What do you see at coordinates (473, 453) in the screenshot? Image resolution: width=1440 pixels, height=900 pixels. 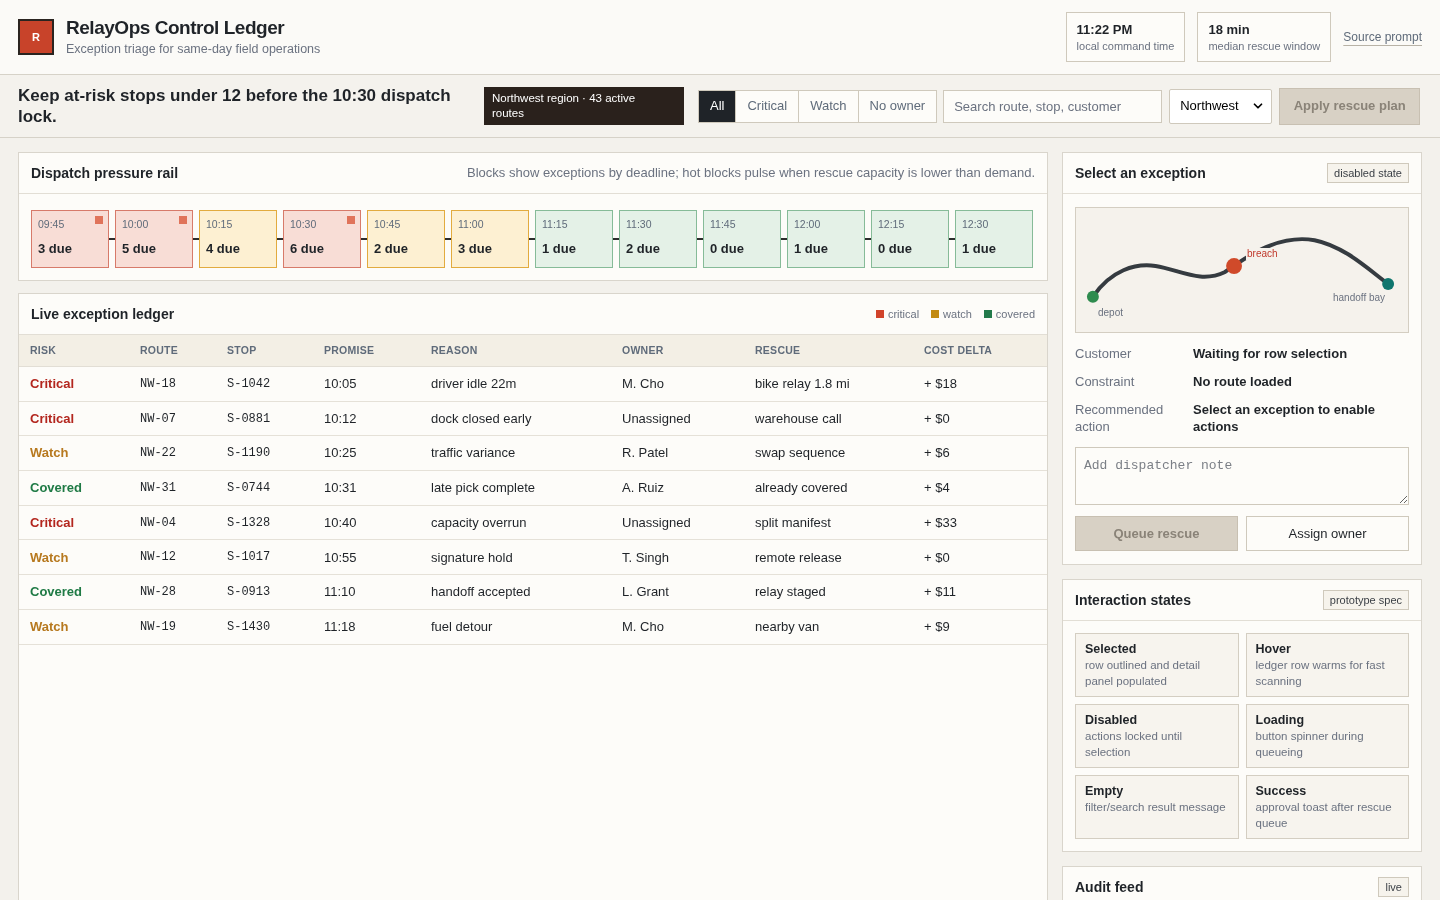 I see `reason-cell-text: traffic variance` at bounding box center [473, 453].